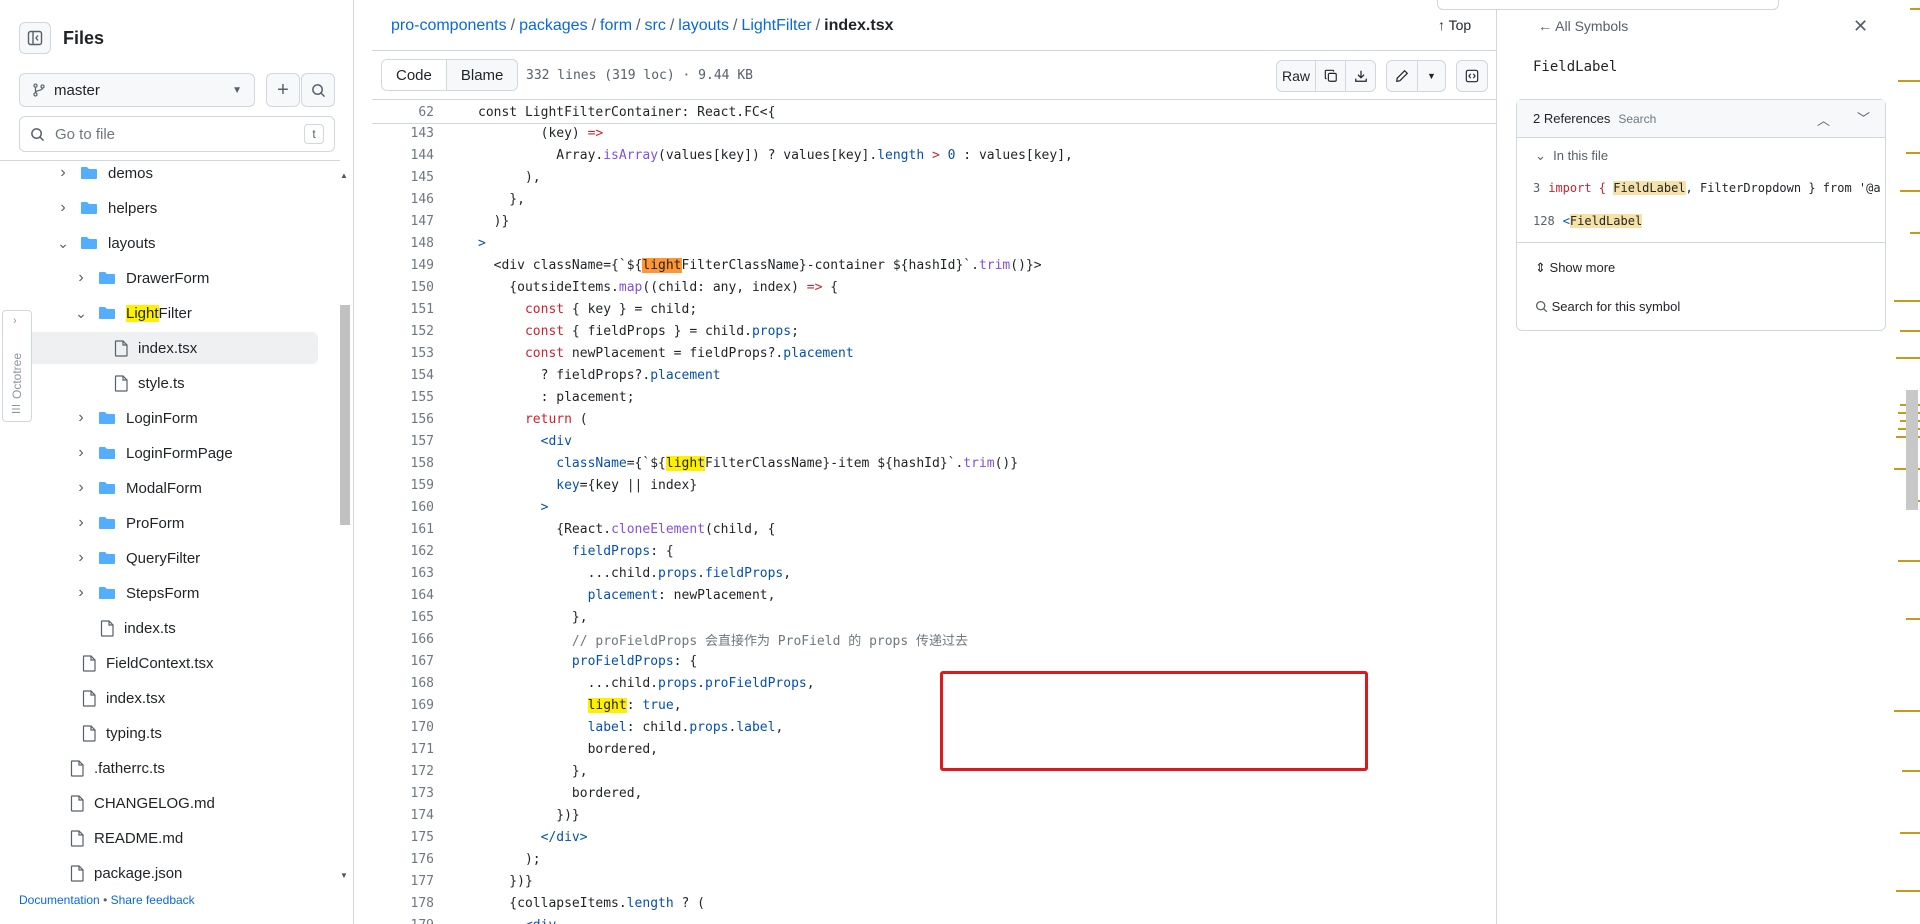  Describe the element at coordinates (1361, 76) in the screenshot. I see `download-button` at that location.